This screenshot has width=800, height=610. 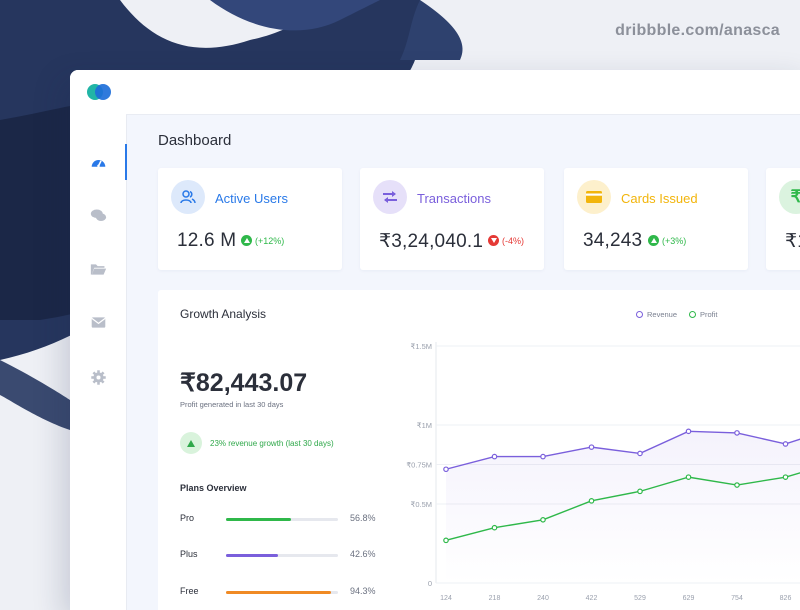 I want to click on stat-label: Cards Issued, so click(x=659, y=198).